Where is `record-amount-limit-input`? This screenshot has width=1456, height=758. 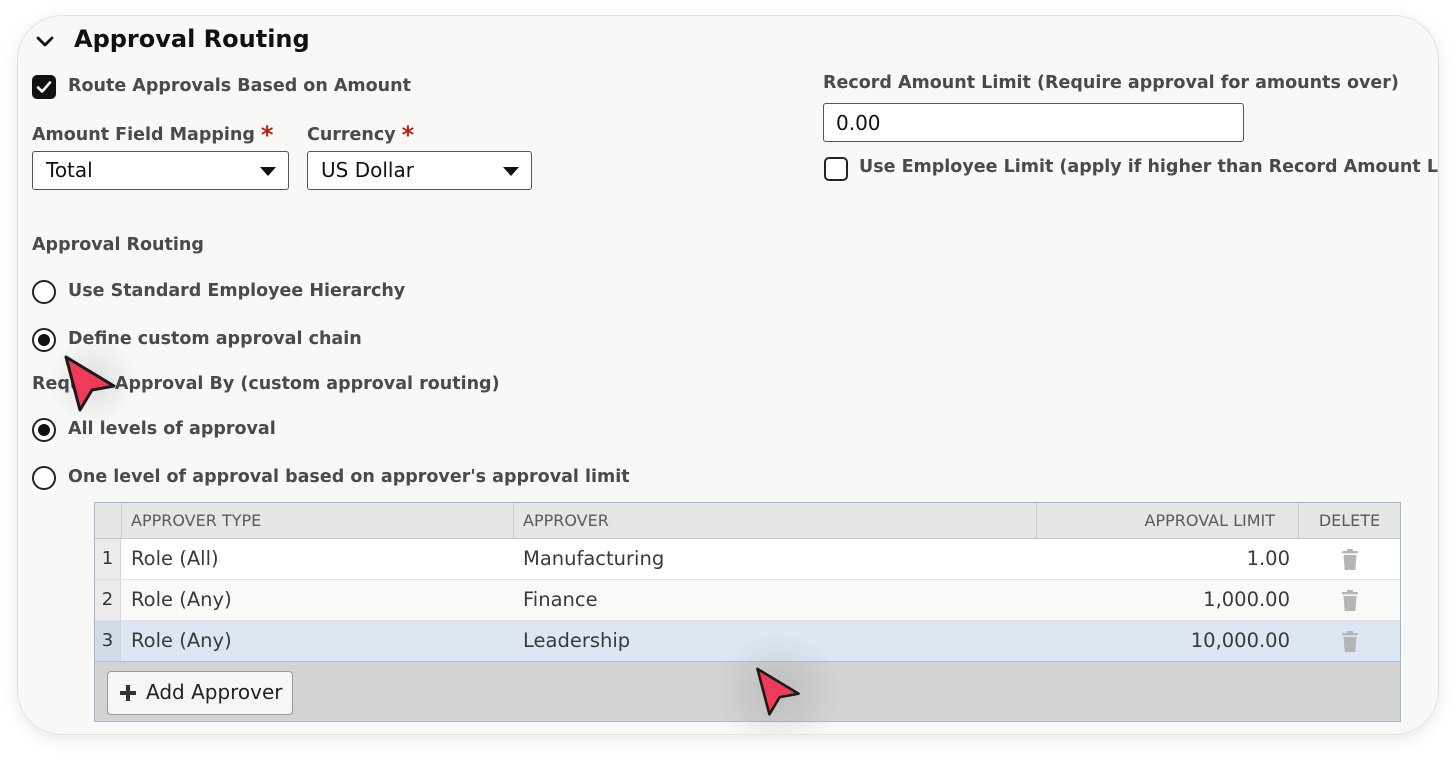
record-amount-limit-input is located at coordinates (1033, 122).